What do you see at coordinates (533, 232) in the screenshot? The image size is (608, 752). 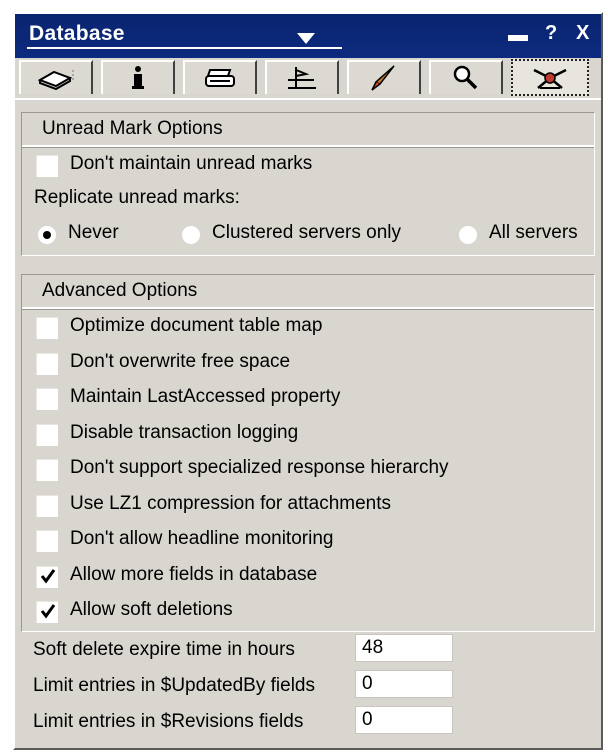 I see `radio-label: All servers` at bounding box center [533, 232].